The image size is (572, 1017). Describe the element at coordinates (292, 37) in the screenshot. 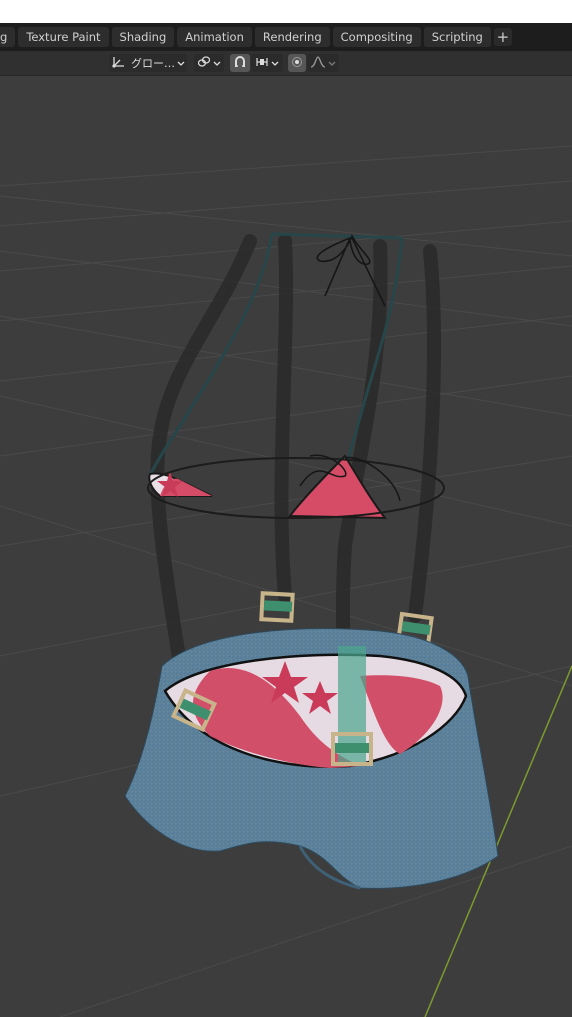

I see `tab-rendering: Rendering` at that location.